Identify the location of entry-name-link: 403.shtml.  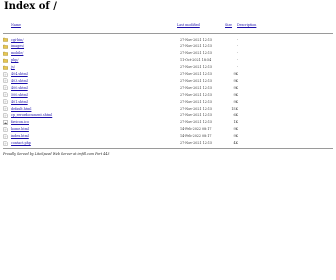
(19, 81).